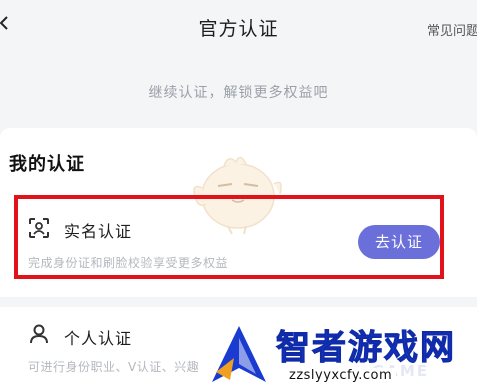  I want to click on section-title: 我的认证, so click(47, 164).